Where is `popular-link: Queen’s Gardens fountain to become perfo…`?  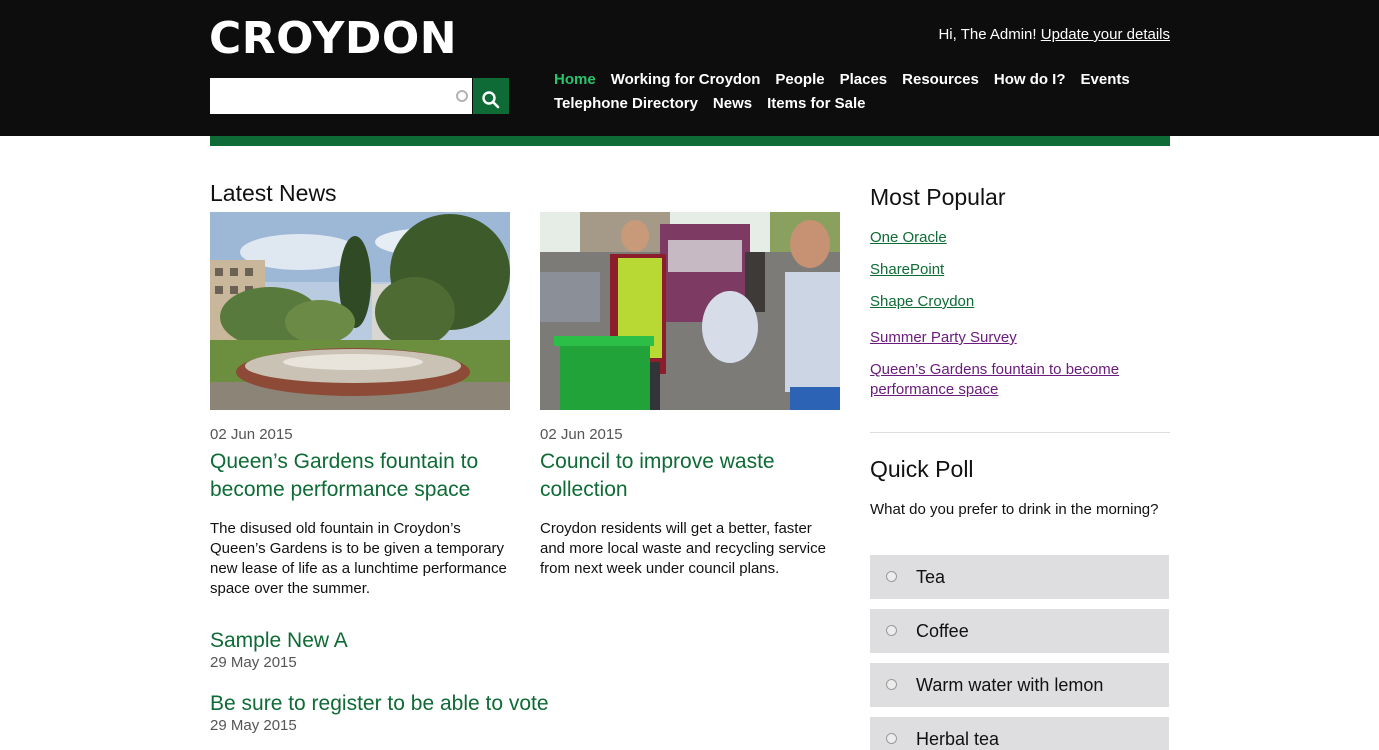
popular-link: Queen’s Gardens fountain to become perfo… is located at coordinates (1020, 380).